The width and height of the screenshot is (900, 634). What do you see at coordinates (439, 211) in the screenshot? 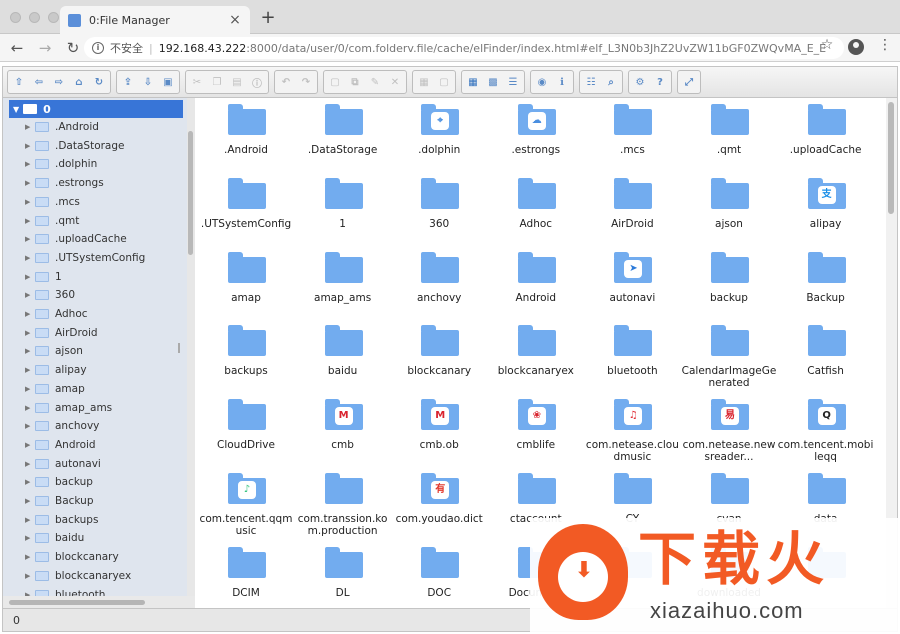
I see `file-item: 360` at bounding box center [439, 211].